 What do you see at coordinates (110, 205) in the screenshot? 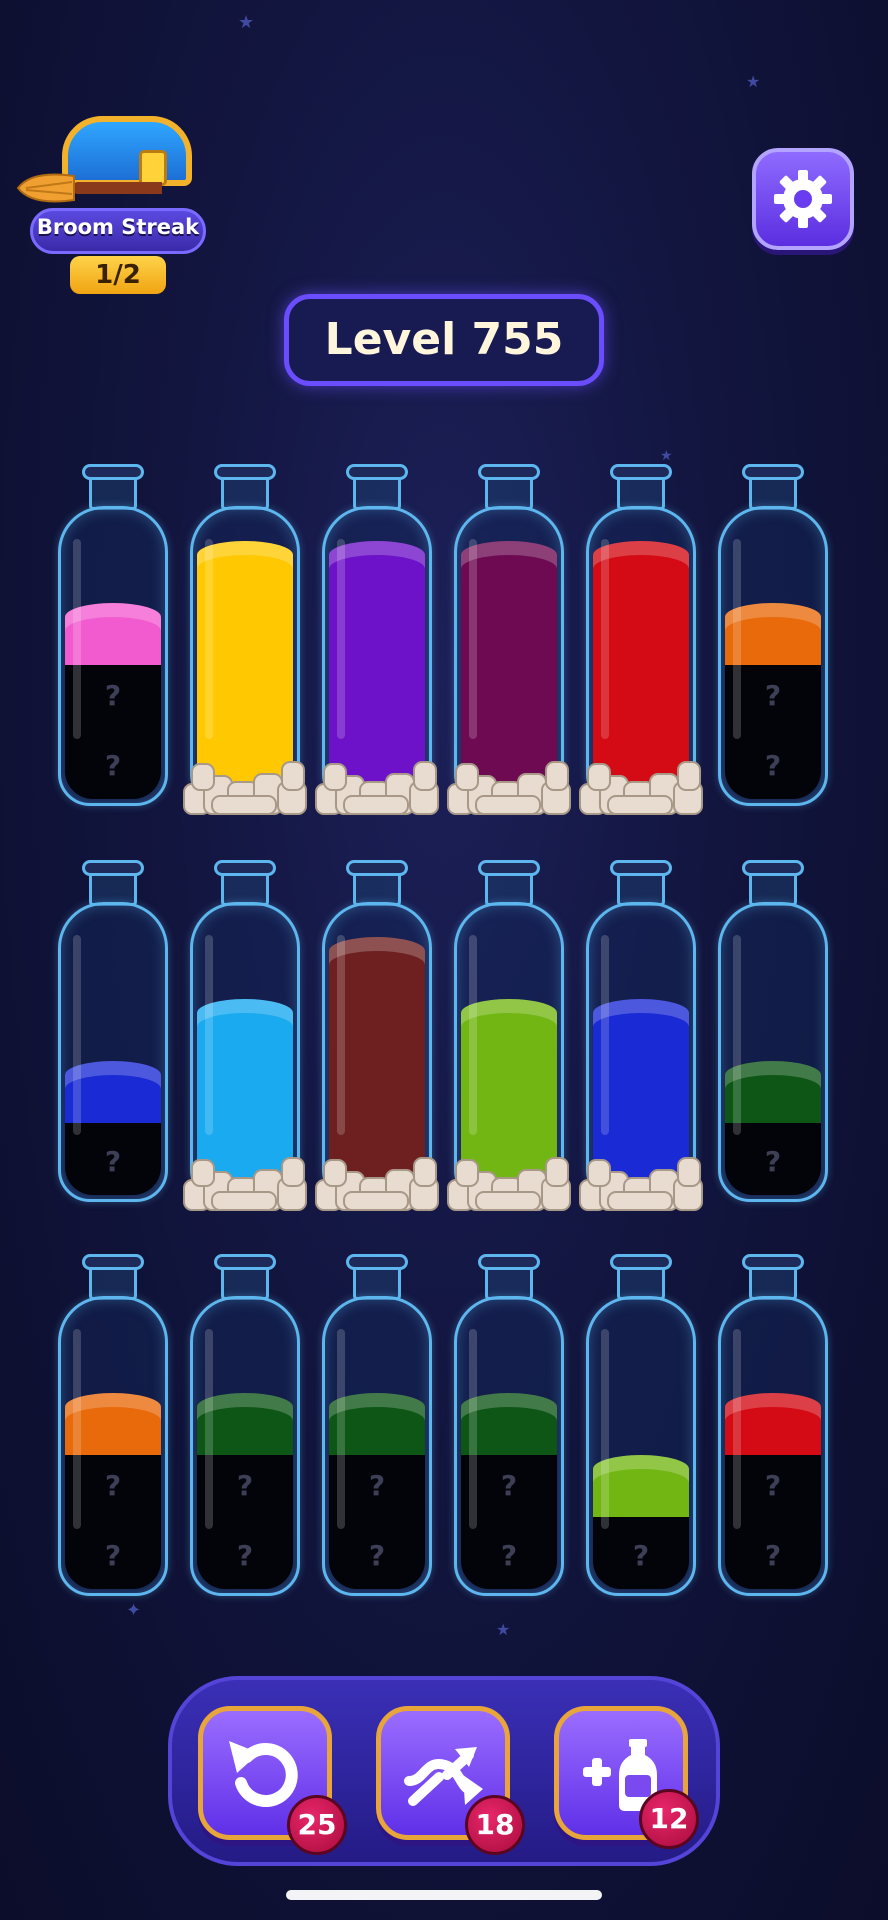
I see `broom-streak-widget: Broom Streak 1/2` at bounding box center [110, 205].